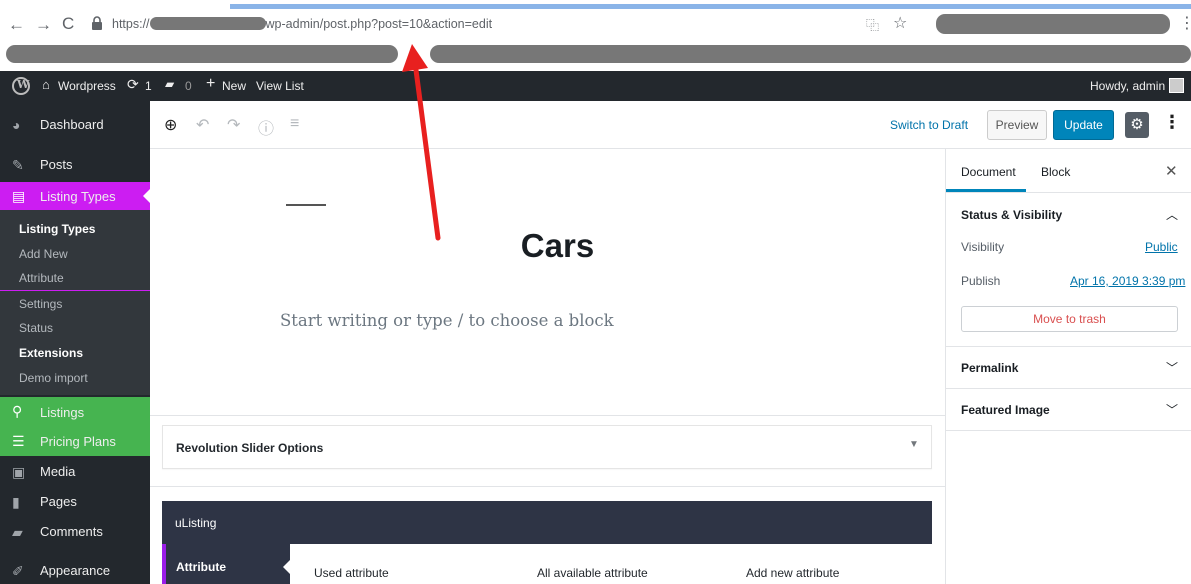 This screenshot has width=1191, height=584. Describe the element at coordinates (1017, 125) in the screenshot. I see `preview-button: Preview` at that location.